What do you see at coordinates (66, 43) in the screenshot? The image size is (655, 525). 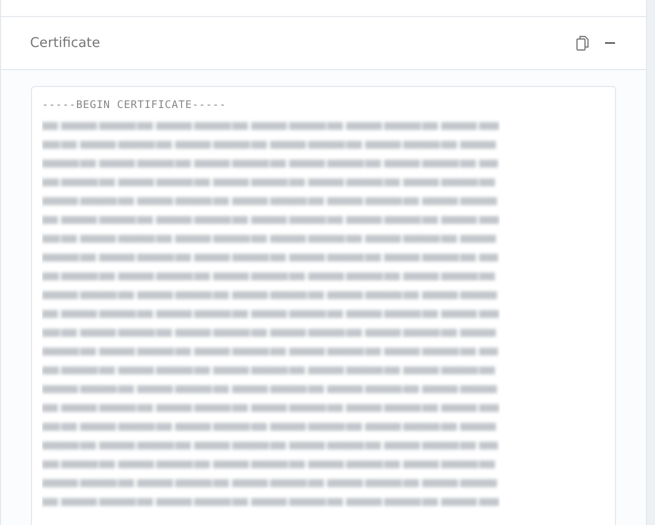 I see `panel-title: Certificate` at bounding box center [66, 43].